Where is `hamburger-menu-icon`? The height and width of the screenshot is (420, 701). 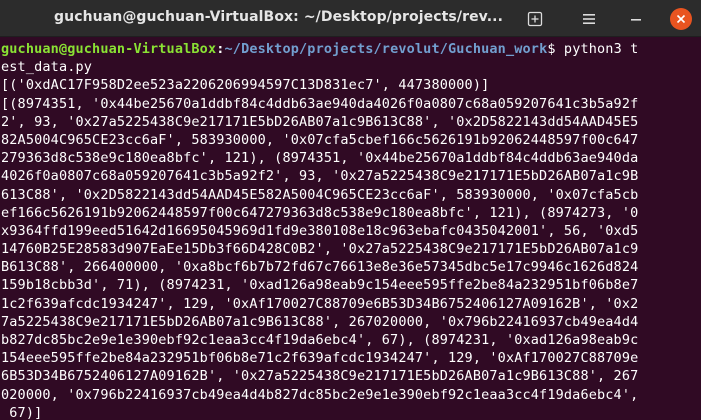 hamburger-menu-icon is located at coordinates (589, 19).